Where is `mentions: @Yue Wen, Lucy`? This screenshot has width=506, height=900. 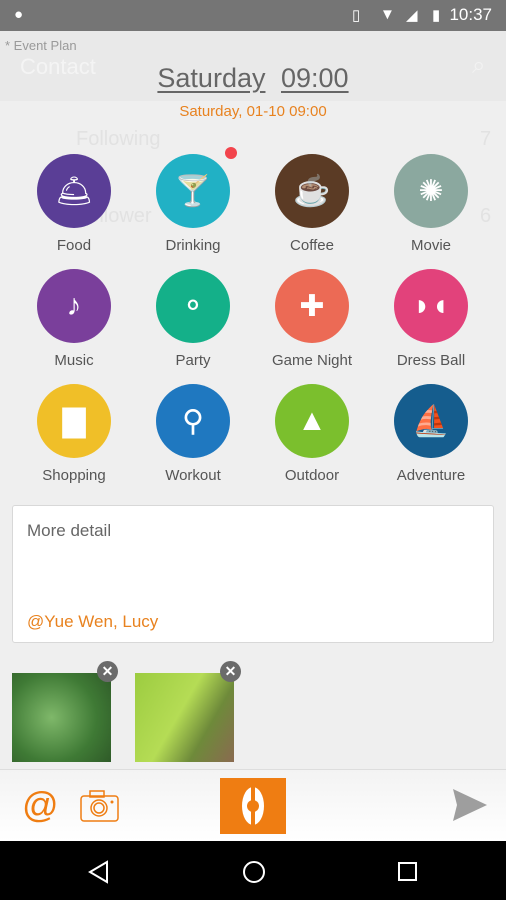 mentions: @Yue Wen, Lucy is located at coordinates (92, 622).